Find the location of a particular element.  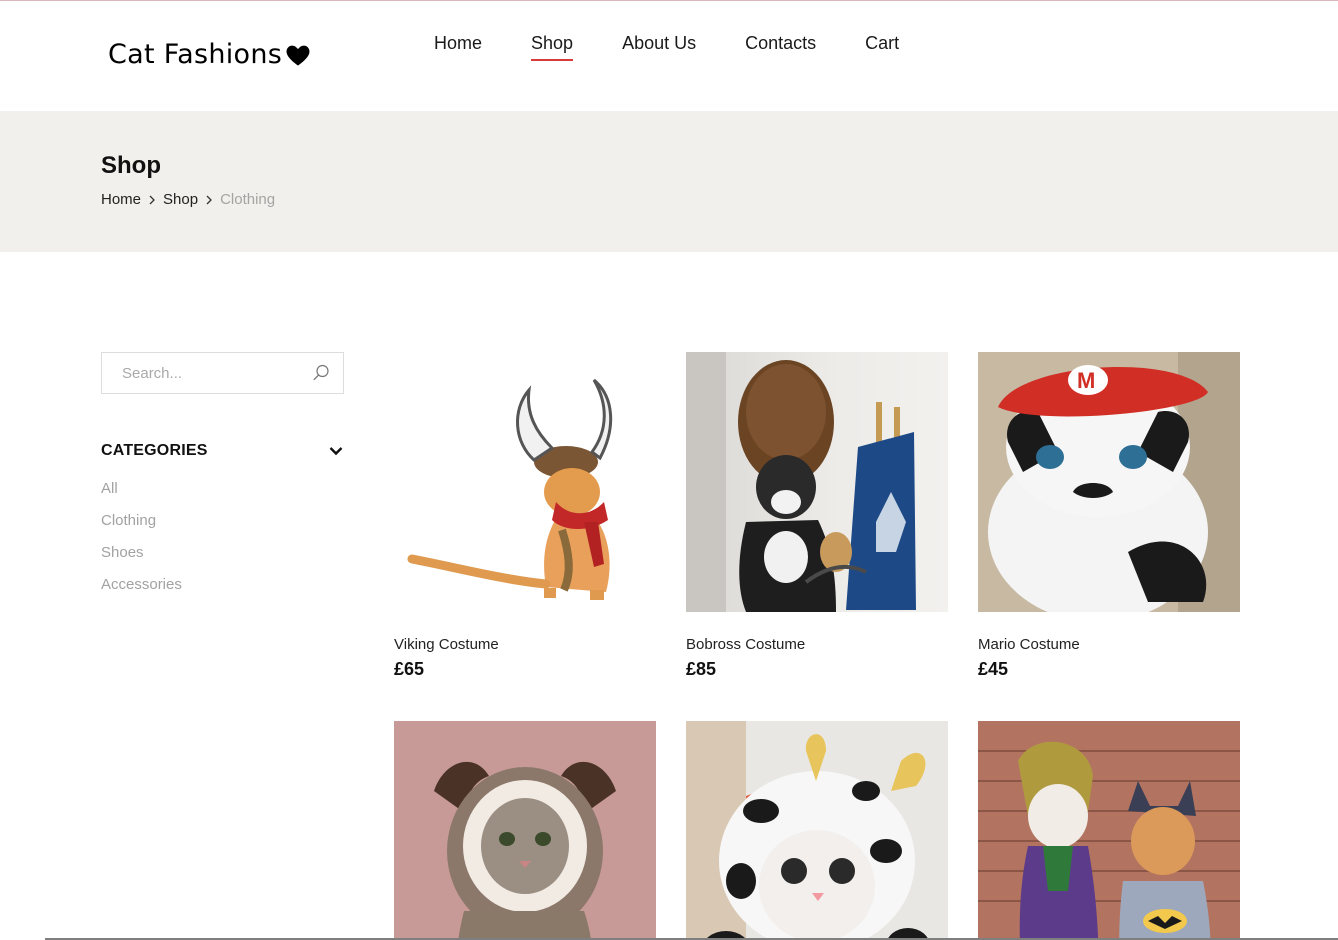

category-list: All Clothing Shoes Accessories is located at coordinates (222, 543).